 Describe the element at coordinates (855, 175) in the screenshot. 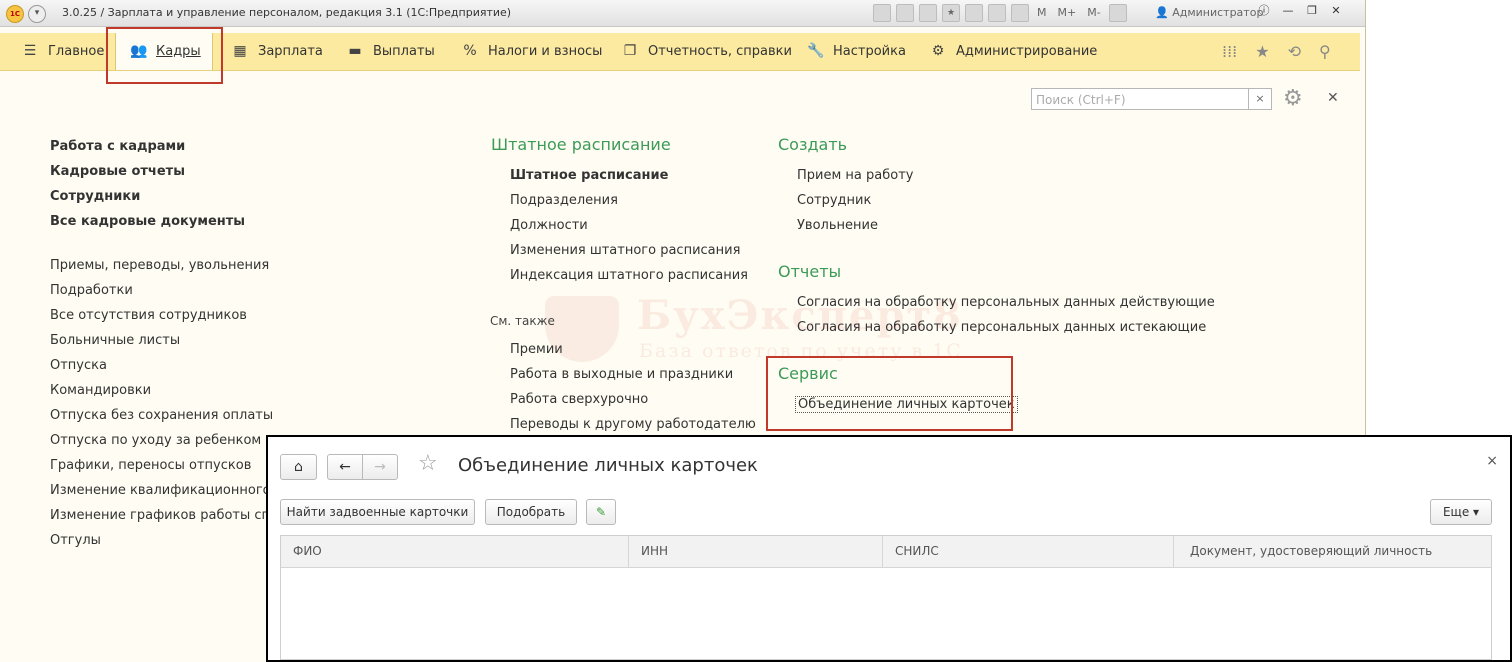

I see `link-create-hiring: Прием на работу` at that location.